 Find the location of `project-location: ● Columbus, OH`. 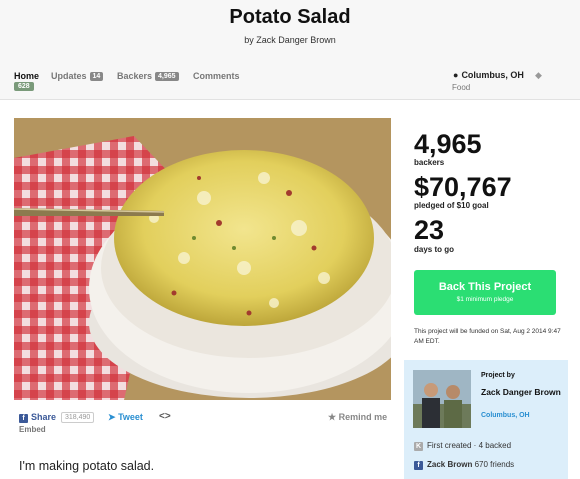

project-location: ● Columbus, OH is located at coordinates (488, 75).